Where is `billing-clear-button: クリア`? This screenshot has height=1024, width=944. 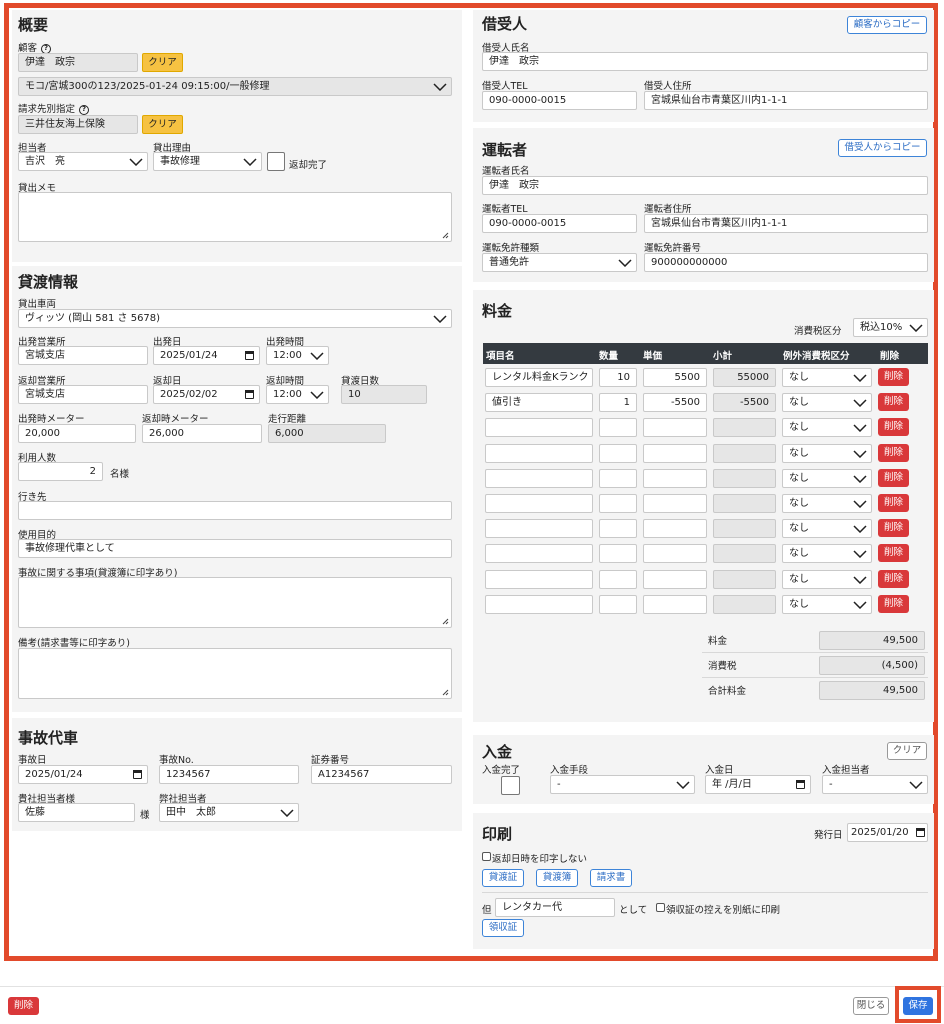 billing-clear-button: クリア is located at coordinates (162, 124).